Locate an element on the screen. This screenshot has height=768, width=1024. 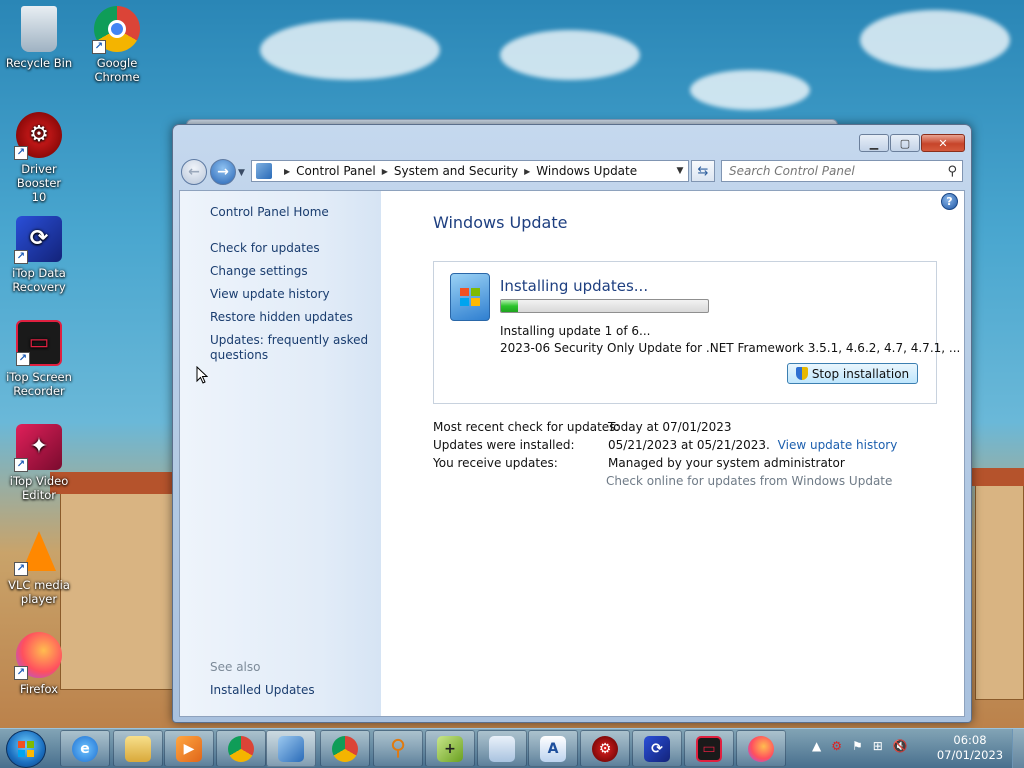
system-clock: 06:08 07/01/2023 is located at coordinates (970, 748).